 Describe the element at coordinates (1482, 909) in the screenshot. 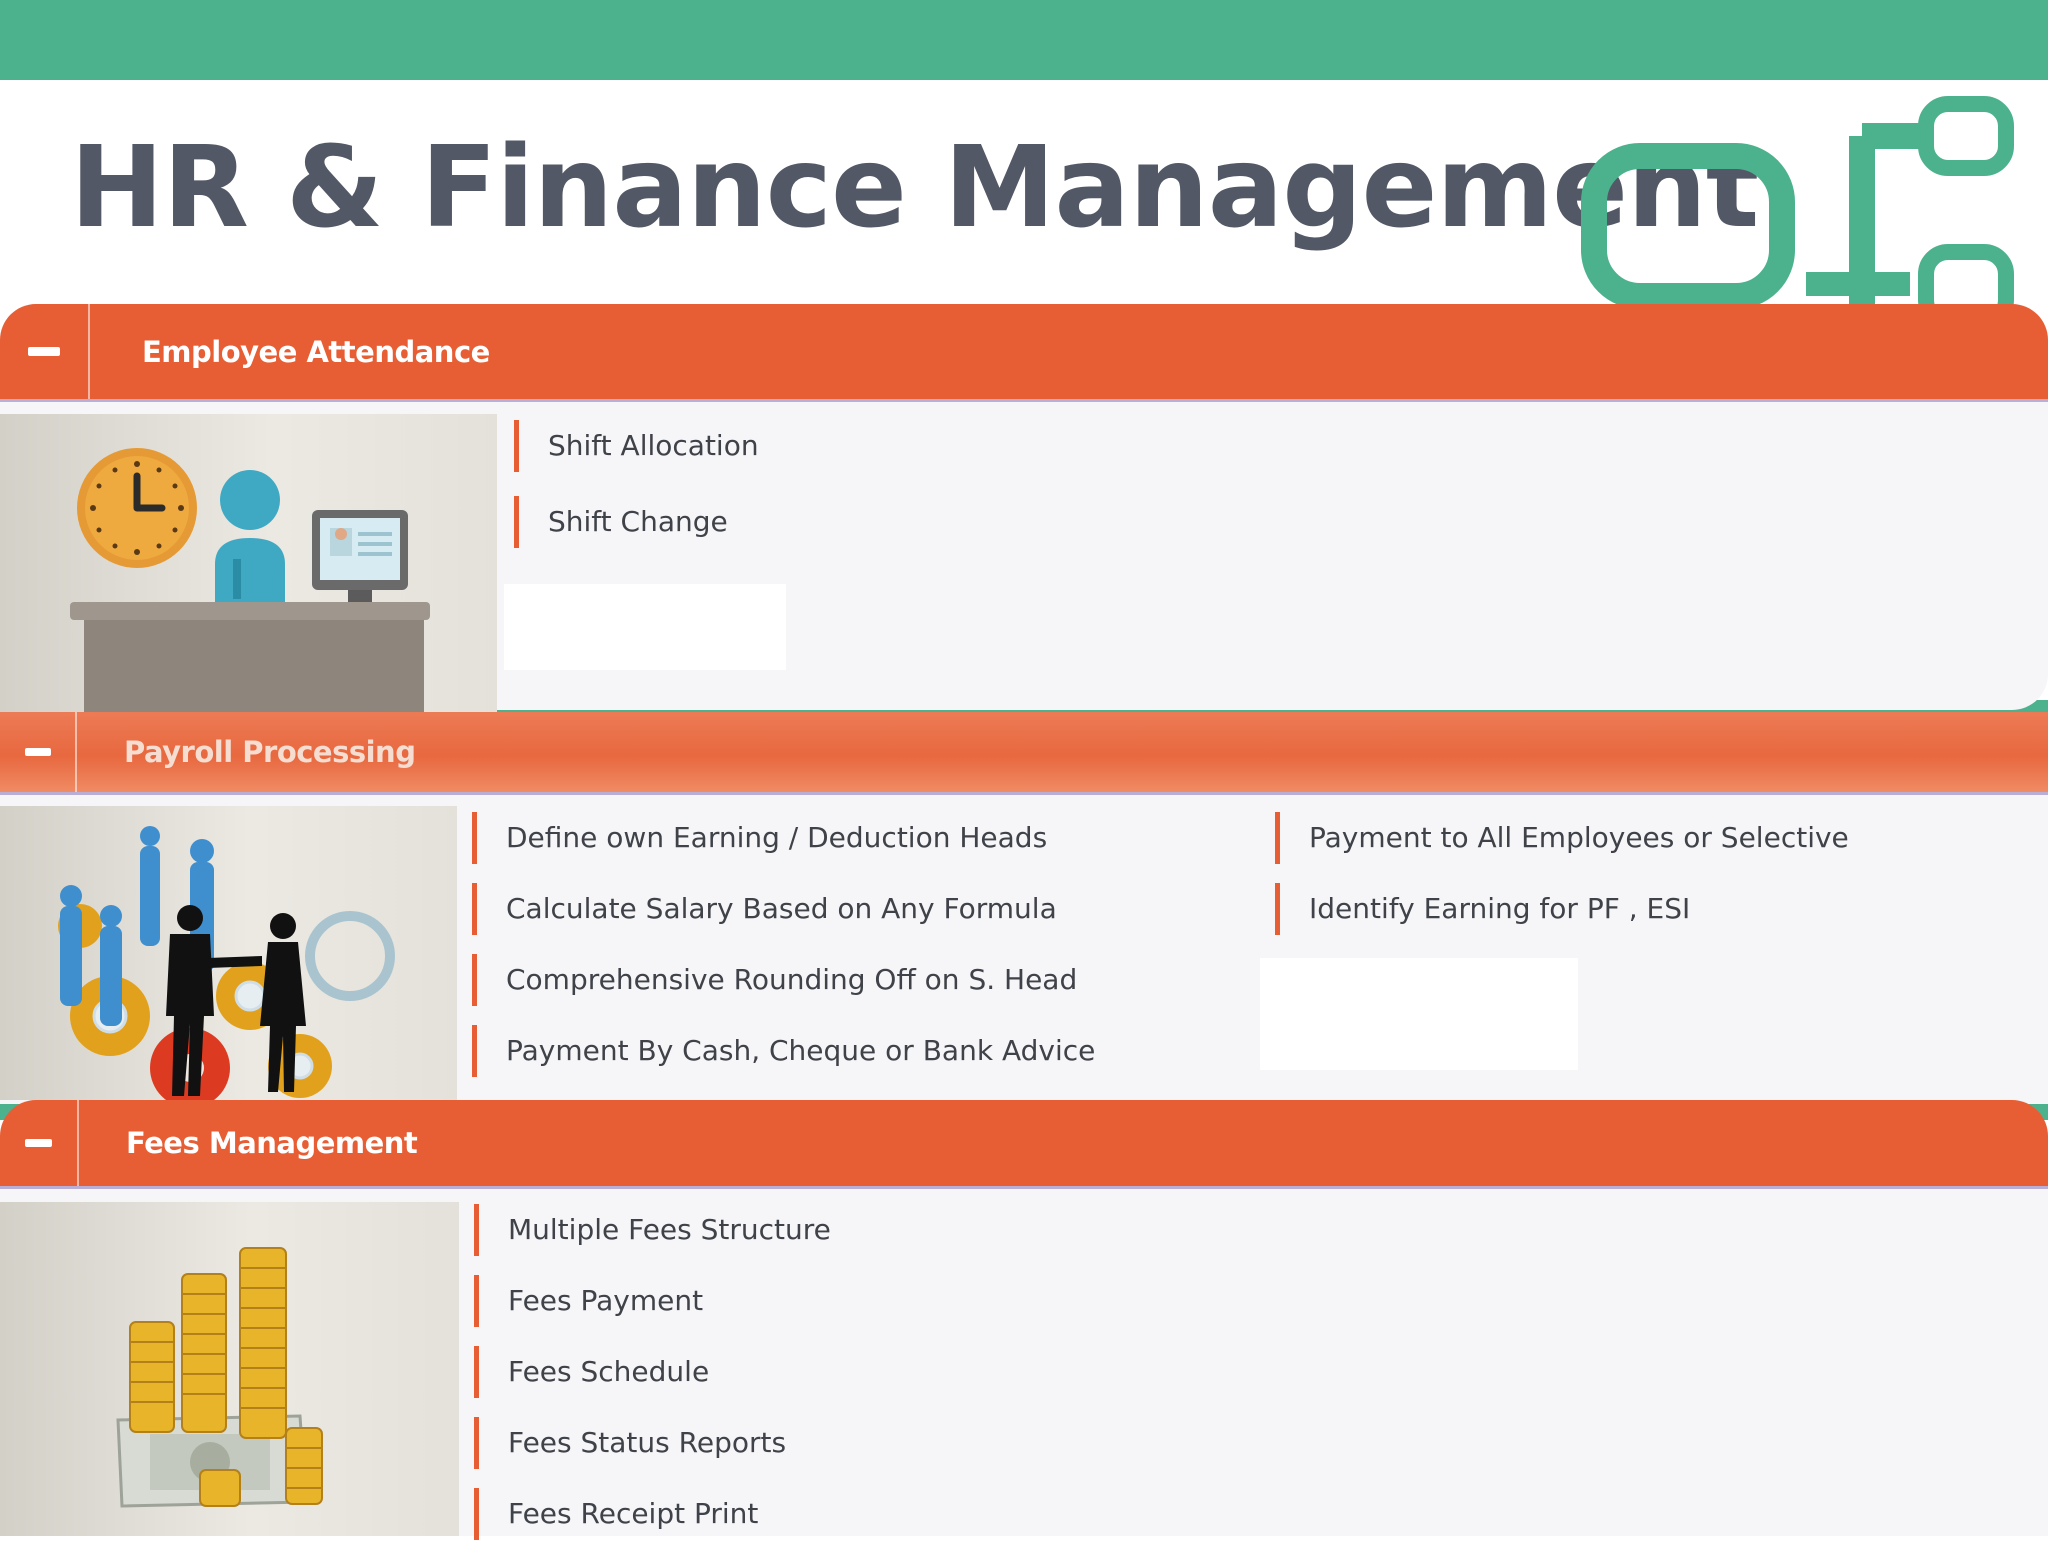

I see `list-item: Identify Earning for PF , ESI` at that location.